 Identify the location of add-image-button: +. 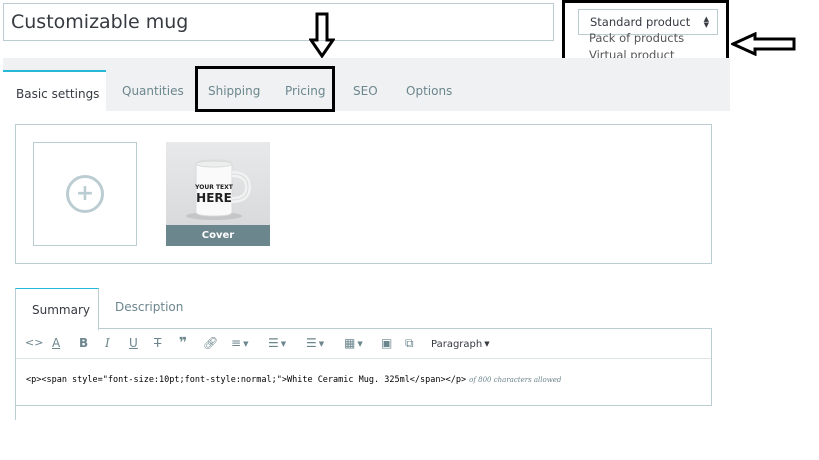
(85, 194).